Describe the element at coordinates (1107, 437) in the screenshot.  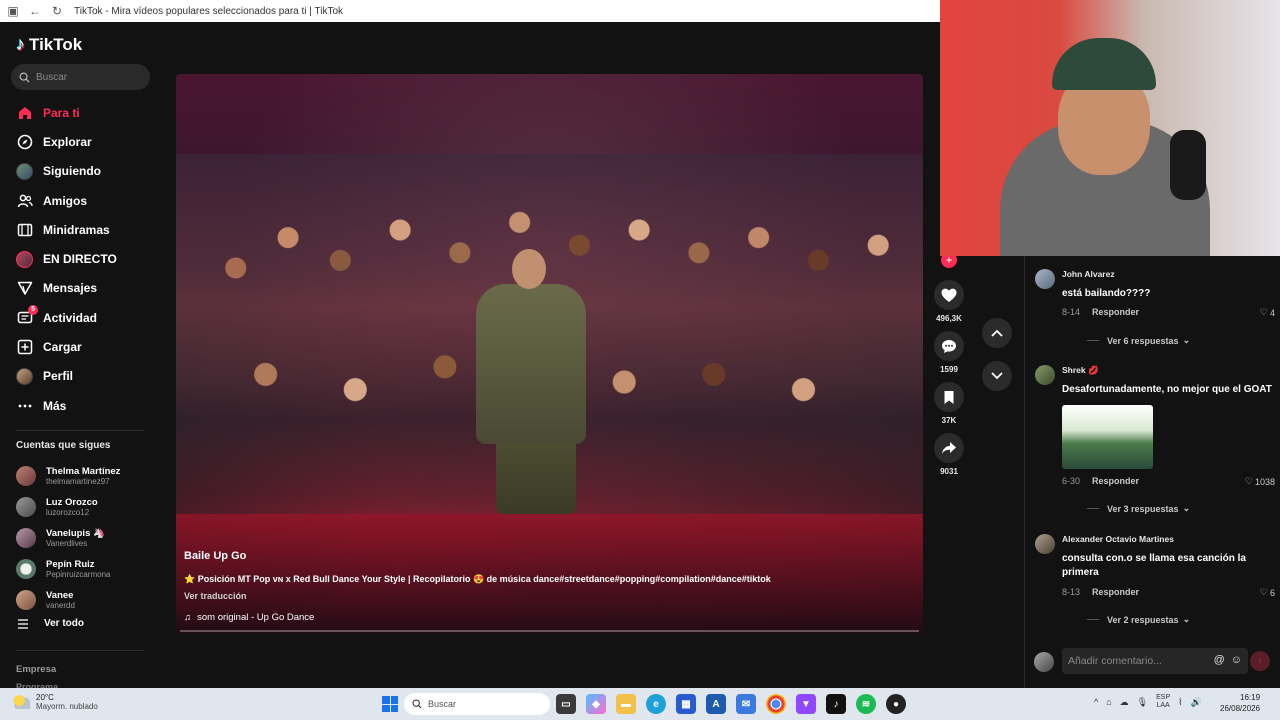
I see `comment-image` at that location.